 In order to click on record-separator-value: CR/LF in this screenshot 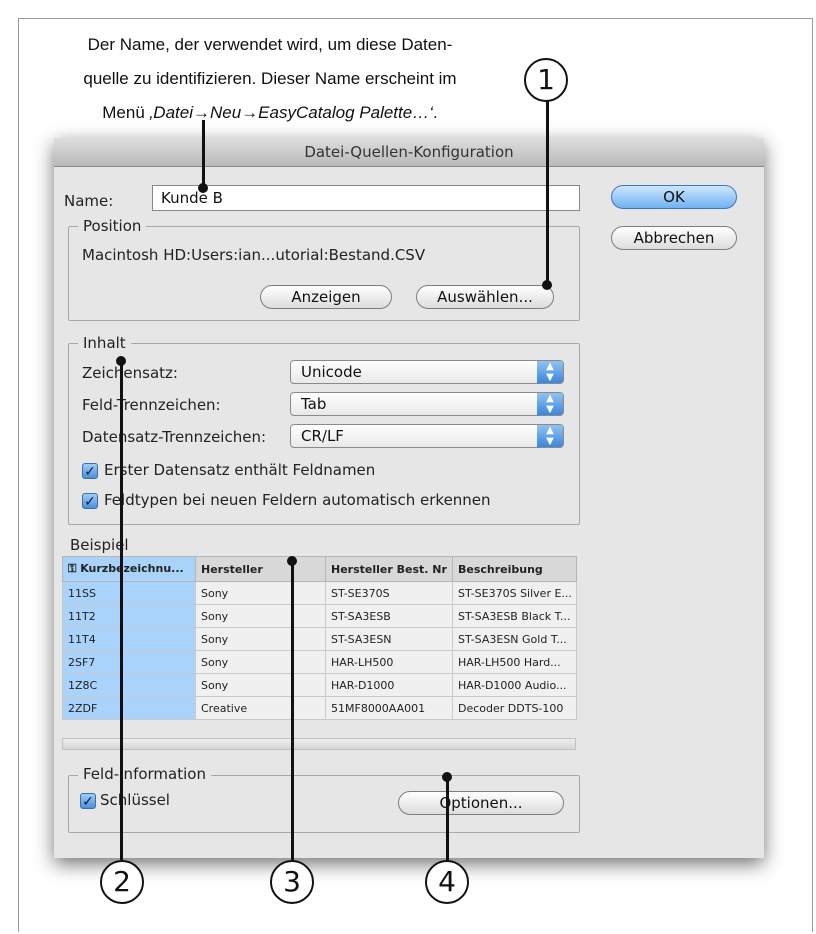, I will do `click(322, 436)`.